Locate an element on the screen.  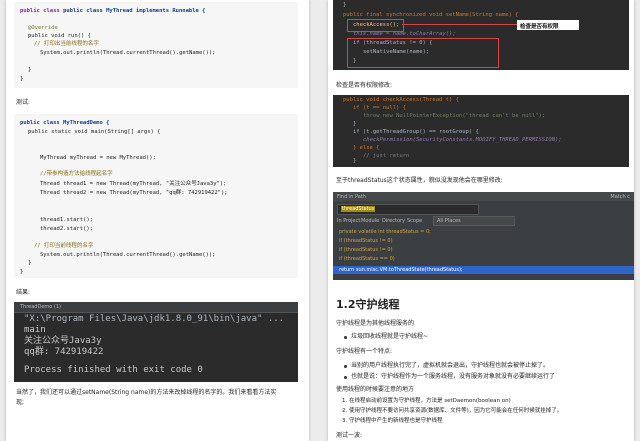
console-titlebar: ThreadDemo (1) is located at coordinates (156, 307).